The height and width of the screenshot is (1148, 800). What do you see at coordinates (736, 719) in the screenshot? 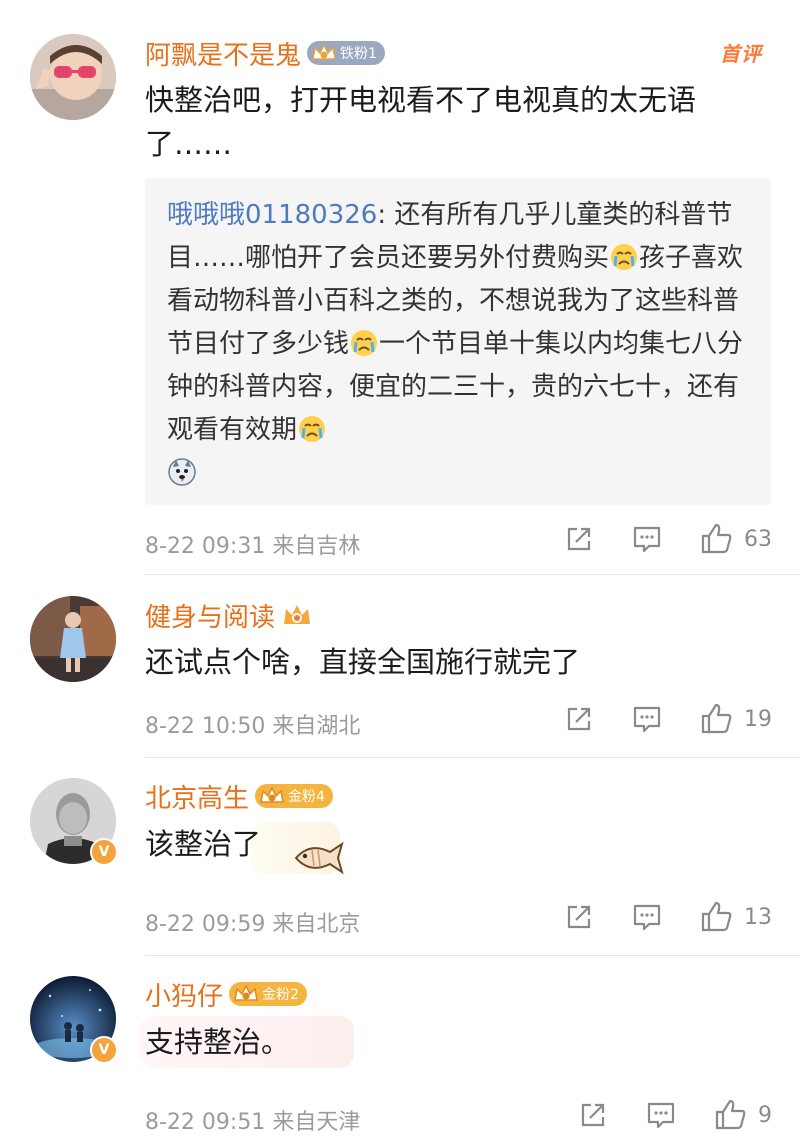
I see `like-button: 19` at bounding box center [736, 719].